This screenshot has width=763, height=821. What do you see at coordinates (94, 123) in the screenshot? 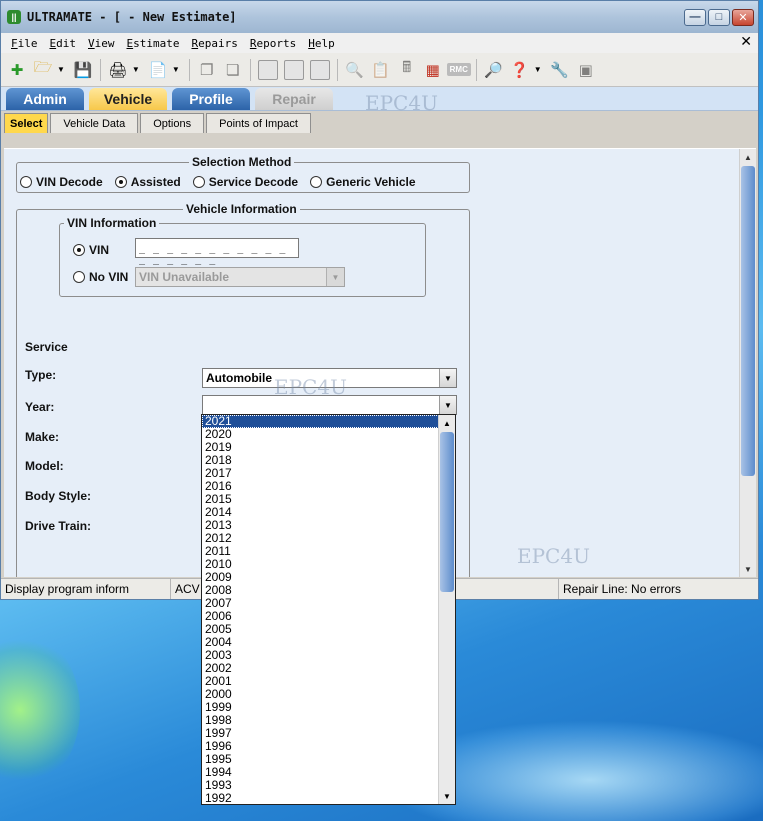
I see `subtab-vehicle-data: Vehicle Data` at bounding box center [94, 123].